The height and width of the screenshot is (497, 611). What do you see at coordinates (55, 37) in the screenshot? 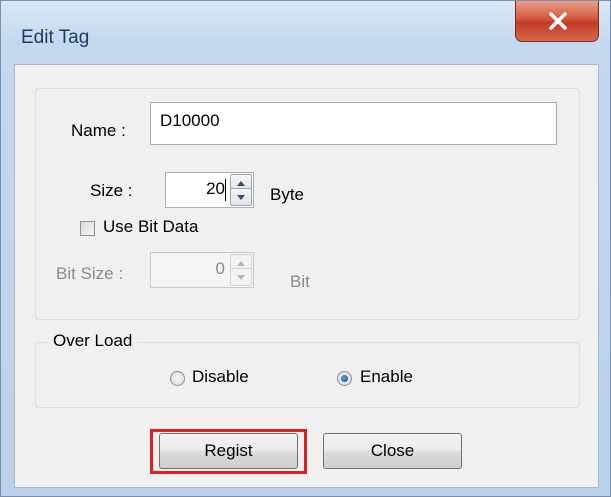
I see `window-title: Edit Tag` at bounding box center [55, 37].